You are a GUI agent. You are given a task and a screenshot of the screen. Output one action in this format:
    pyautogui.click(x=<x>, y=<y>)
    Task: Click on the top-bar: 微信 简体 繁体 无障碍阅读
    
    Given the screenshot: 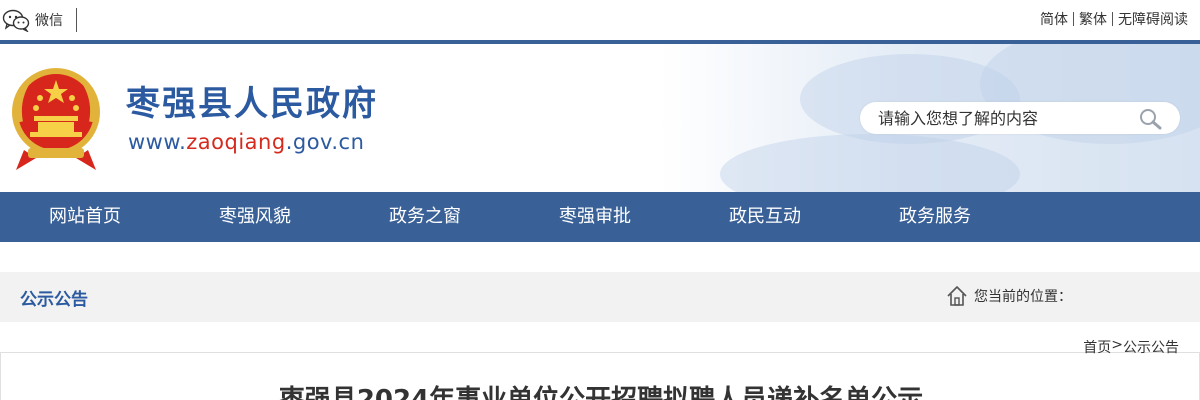 What is the action you would take?
    pyautogui.click(x=600, y=20)
    